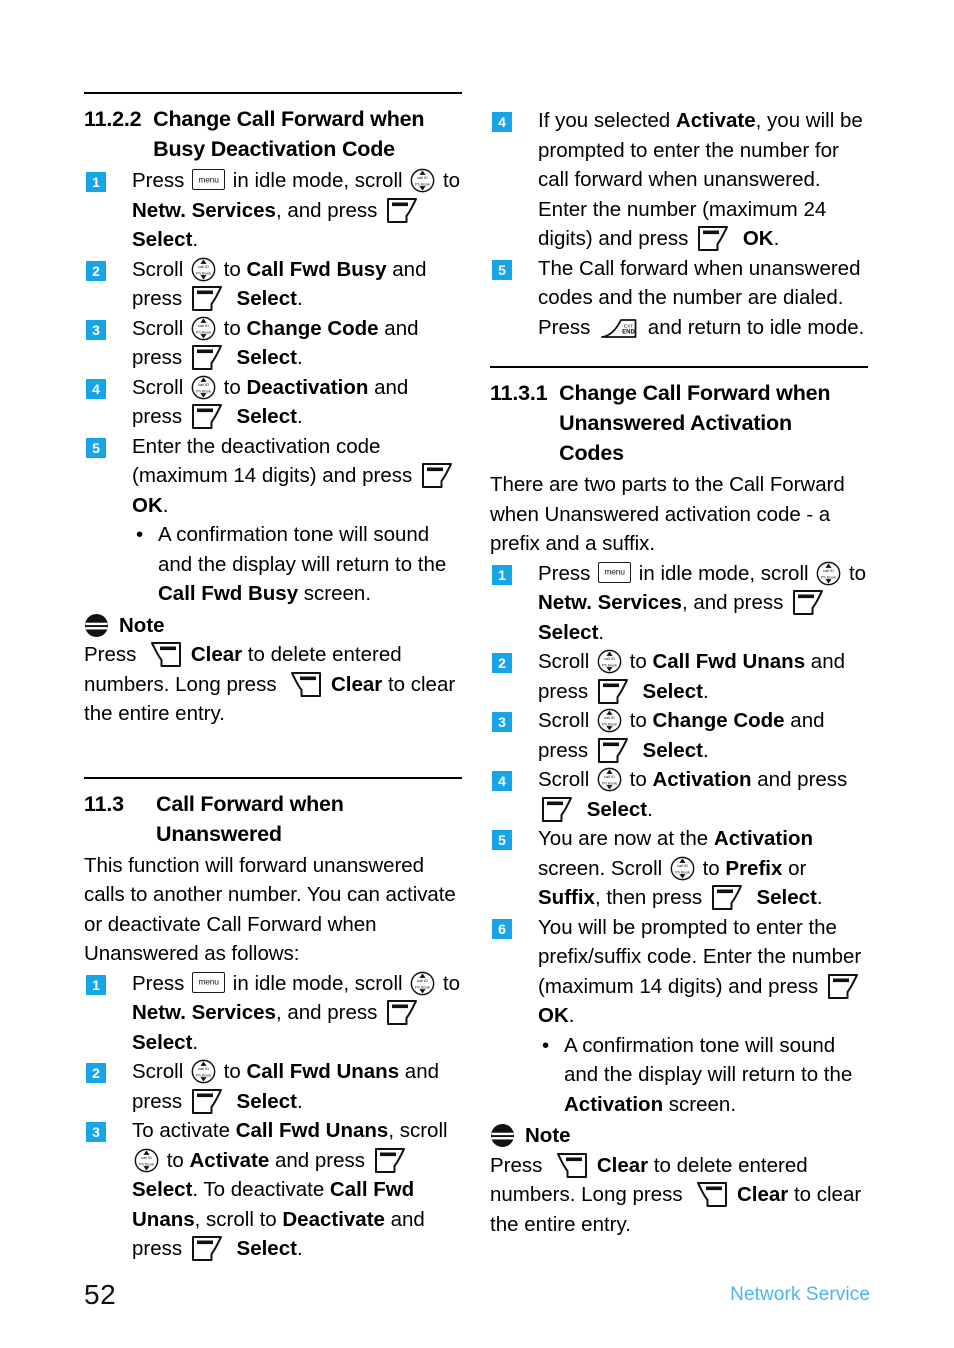 This screenshot has height=1348, width=954. What do you see at coordinates (204, 1012) in the screenshot?
I see `step-emphasis: Netw. Services` at bounding box center [204, 1012].